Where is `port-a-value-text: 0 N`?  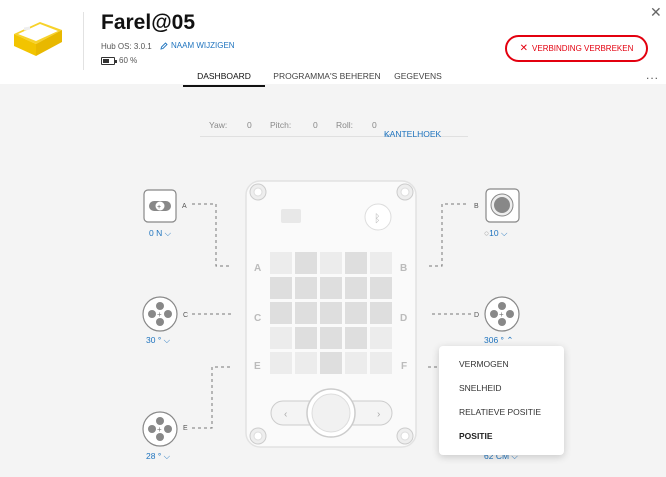 port-a-value-text: 0 N is located at coordinates (156, 233).